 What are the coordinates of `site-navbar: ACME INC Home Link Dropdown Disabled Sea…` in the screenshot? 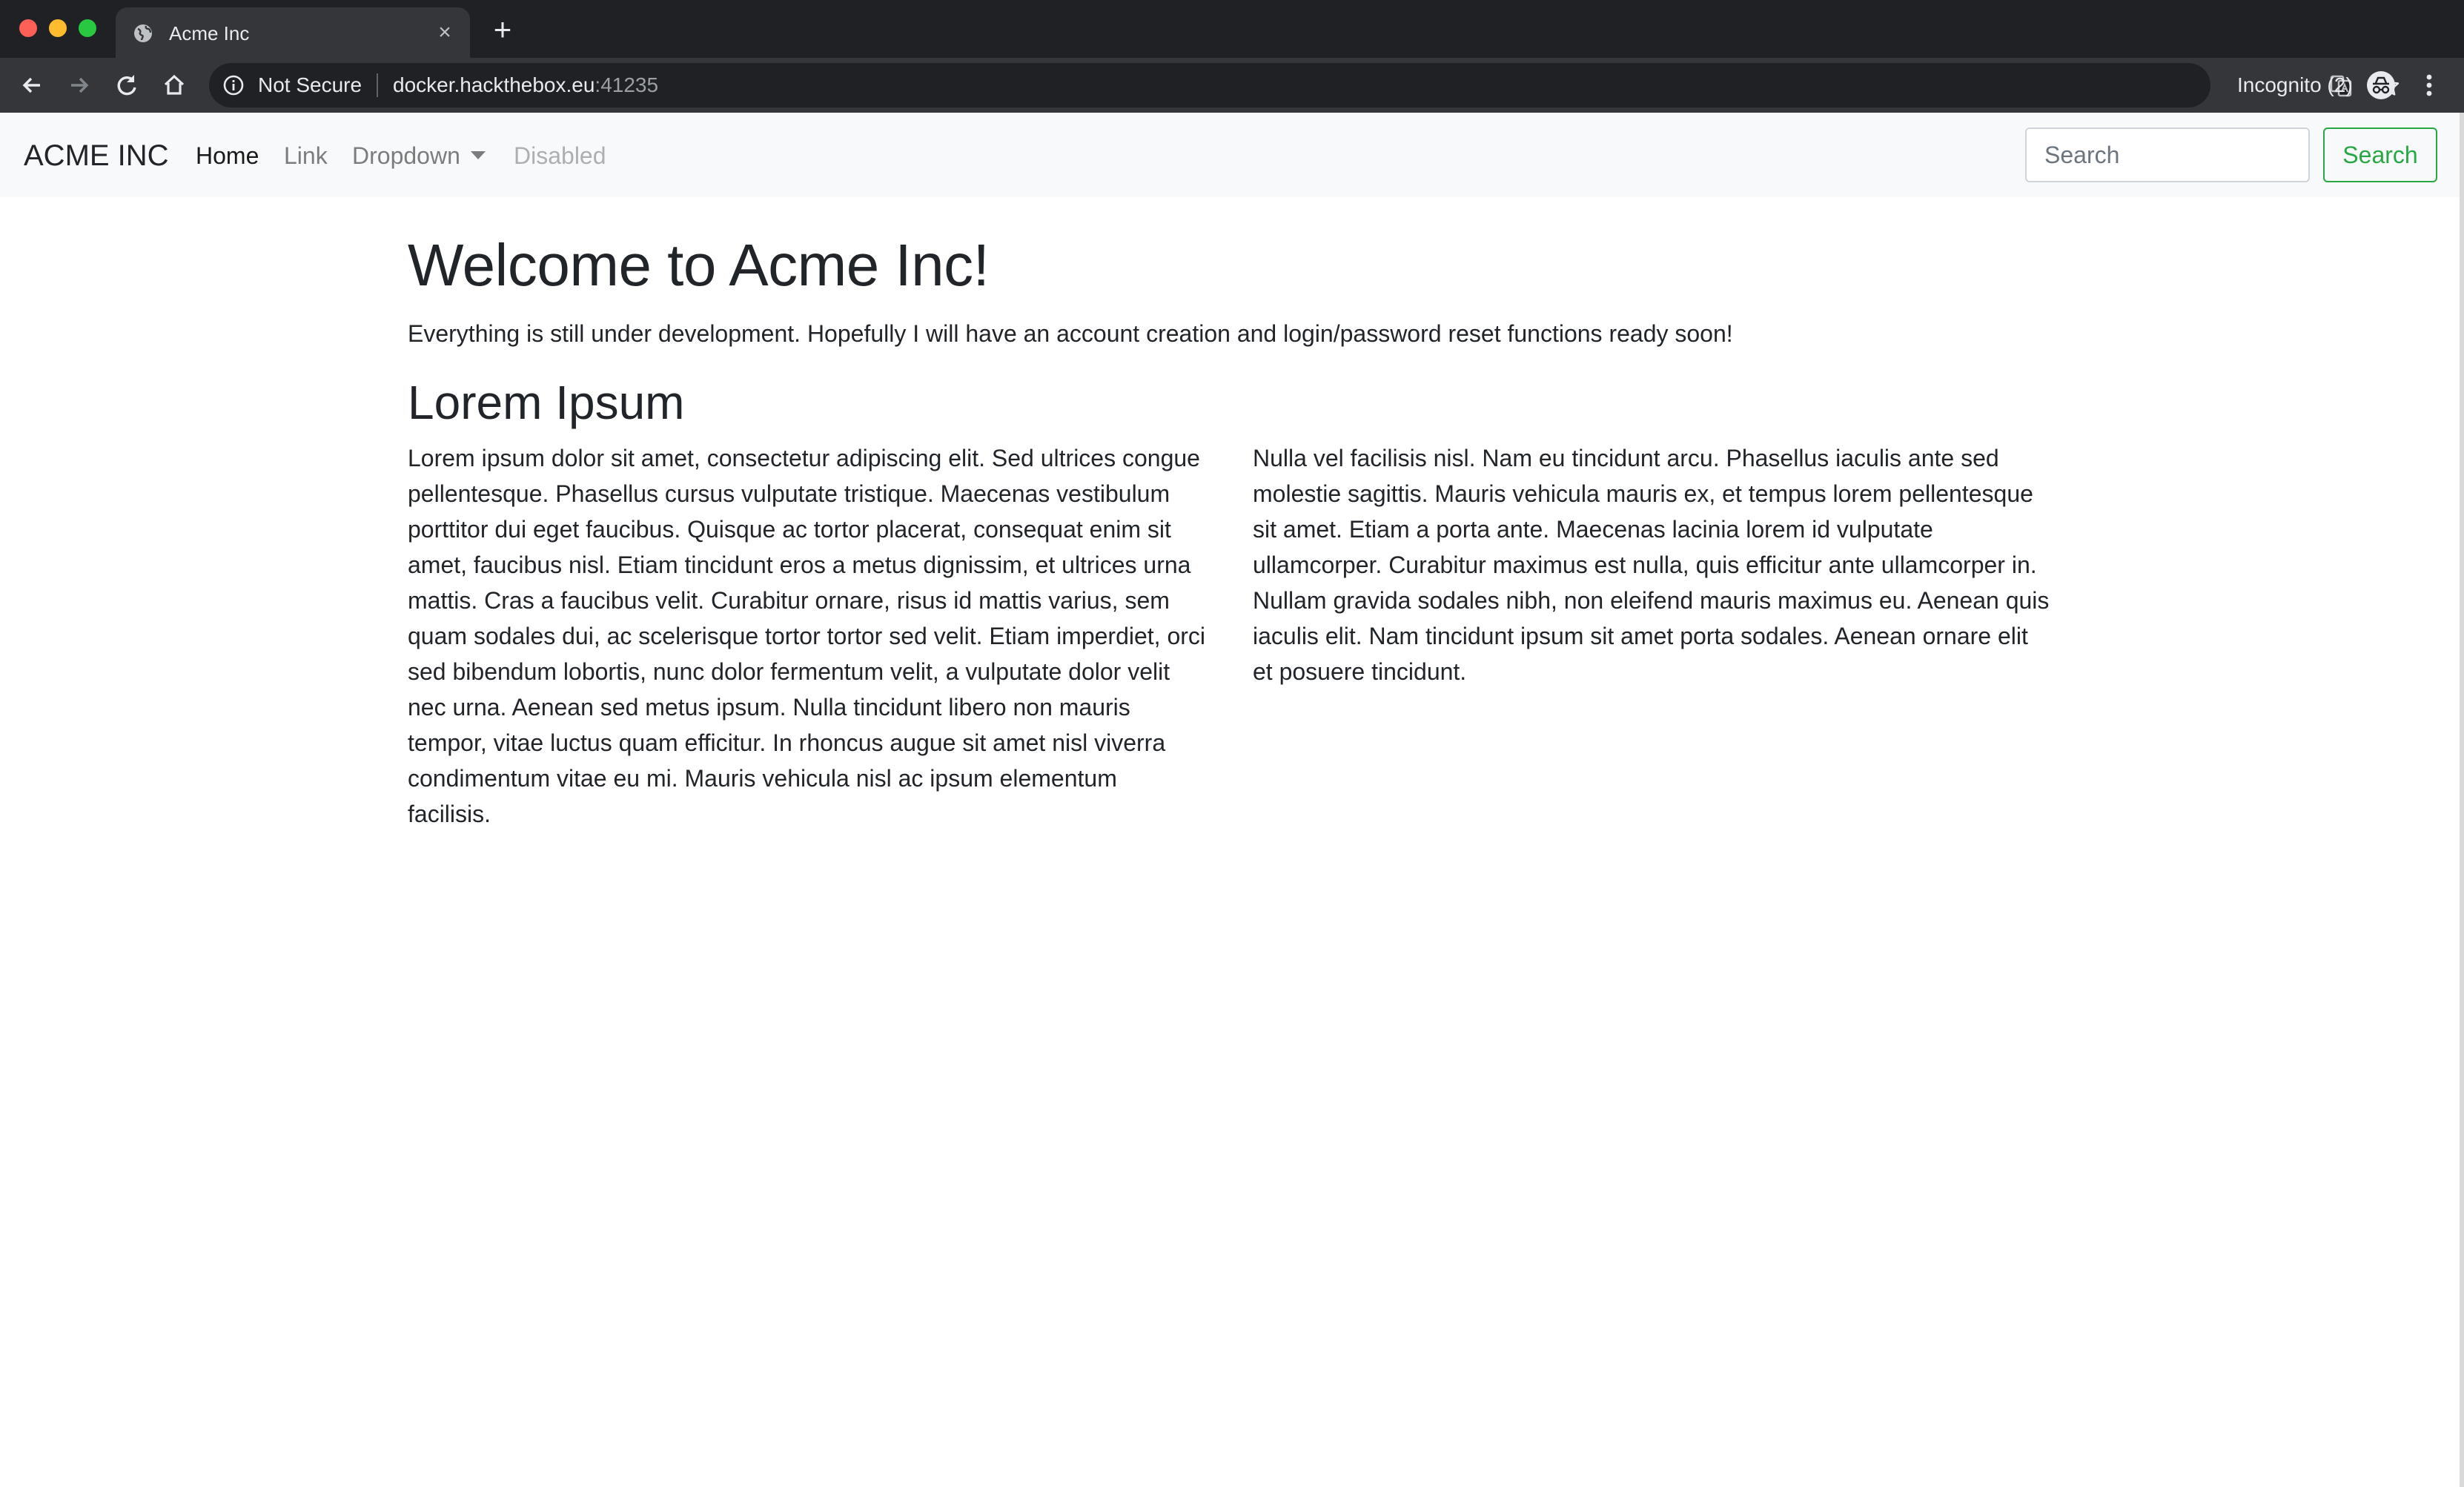 It's located at (1232, 155).